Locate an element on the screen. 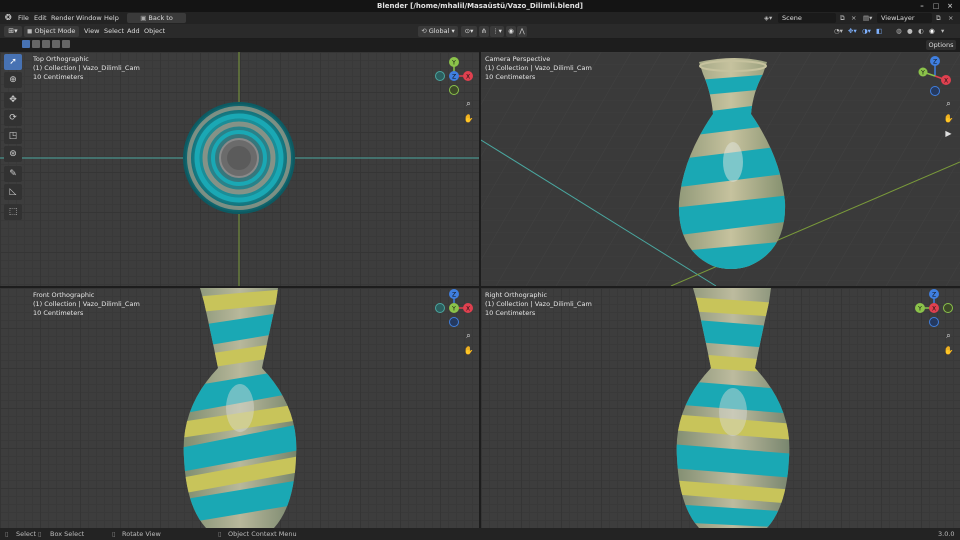 This screenshot has height=540, width=960. viewlayer-icon: ▤▾ is located at coordinates (867, 18).